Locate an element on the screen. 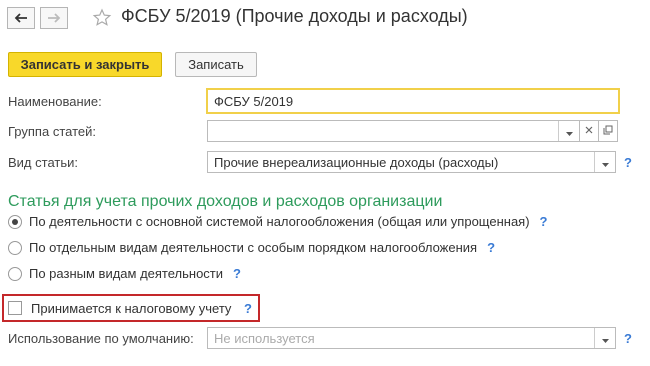  default-usage-dropdown-button is located at coordinates (604, 338).